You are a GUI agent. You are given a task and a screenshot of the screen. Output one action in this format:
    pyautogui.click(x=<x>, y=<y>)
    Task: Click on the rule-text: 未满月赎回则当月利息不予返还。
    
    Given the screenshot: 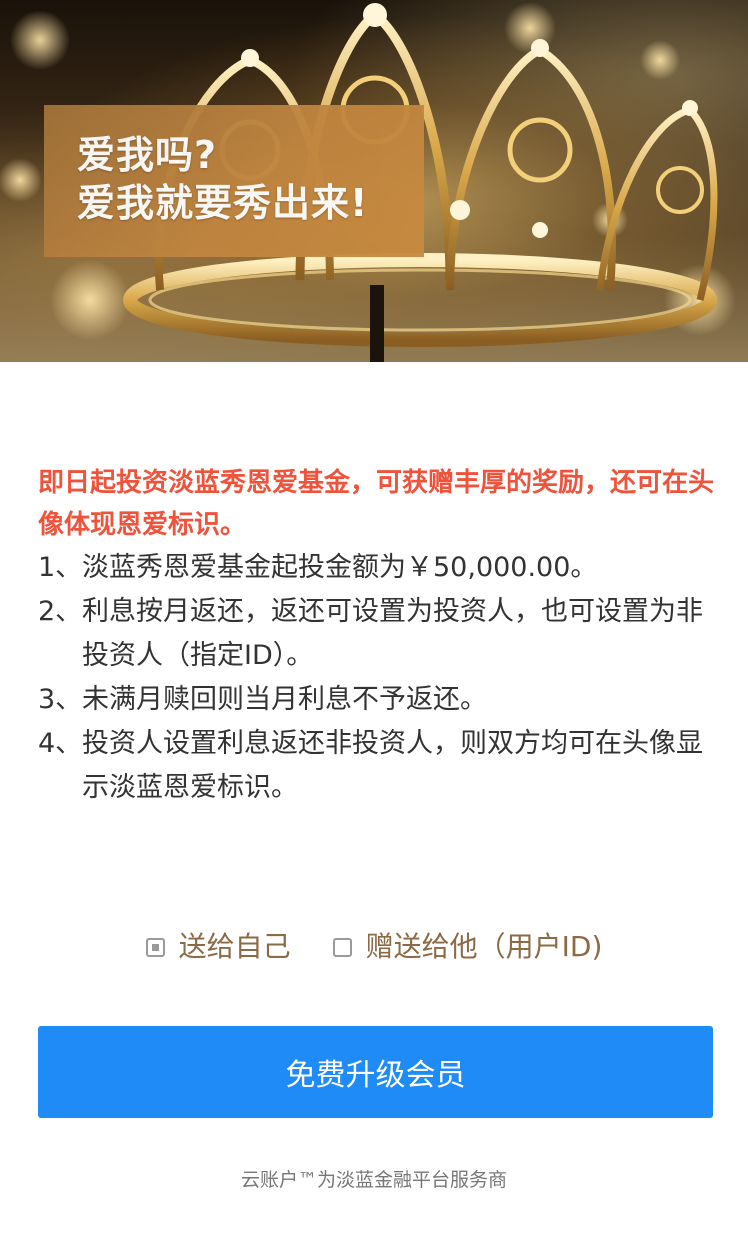 What is the action you would take?
    pyautogui.click(x=284, y=699)
    